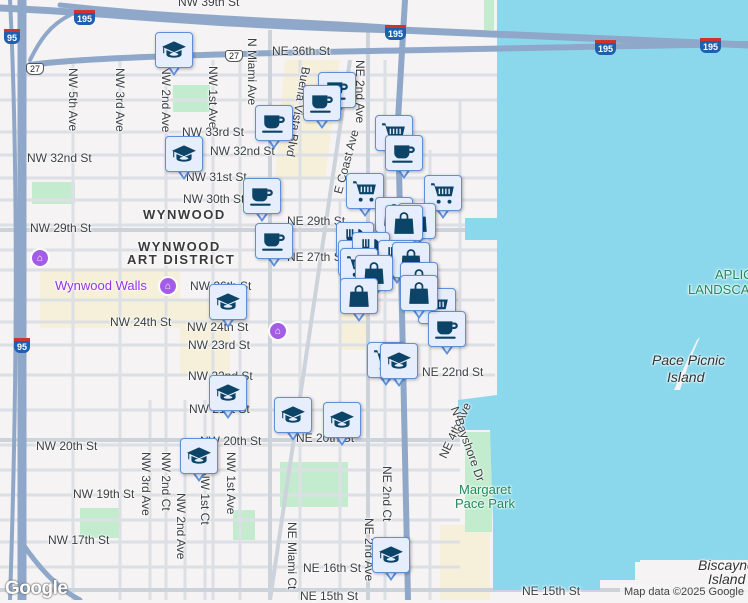 Image resolution: width=748 pixels, height=603 pixels. I want to click on place-label: Pace Picnic, so click(689, 360).